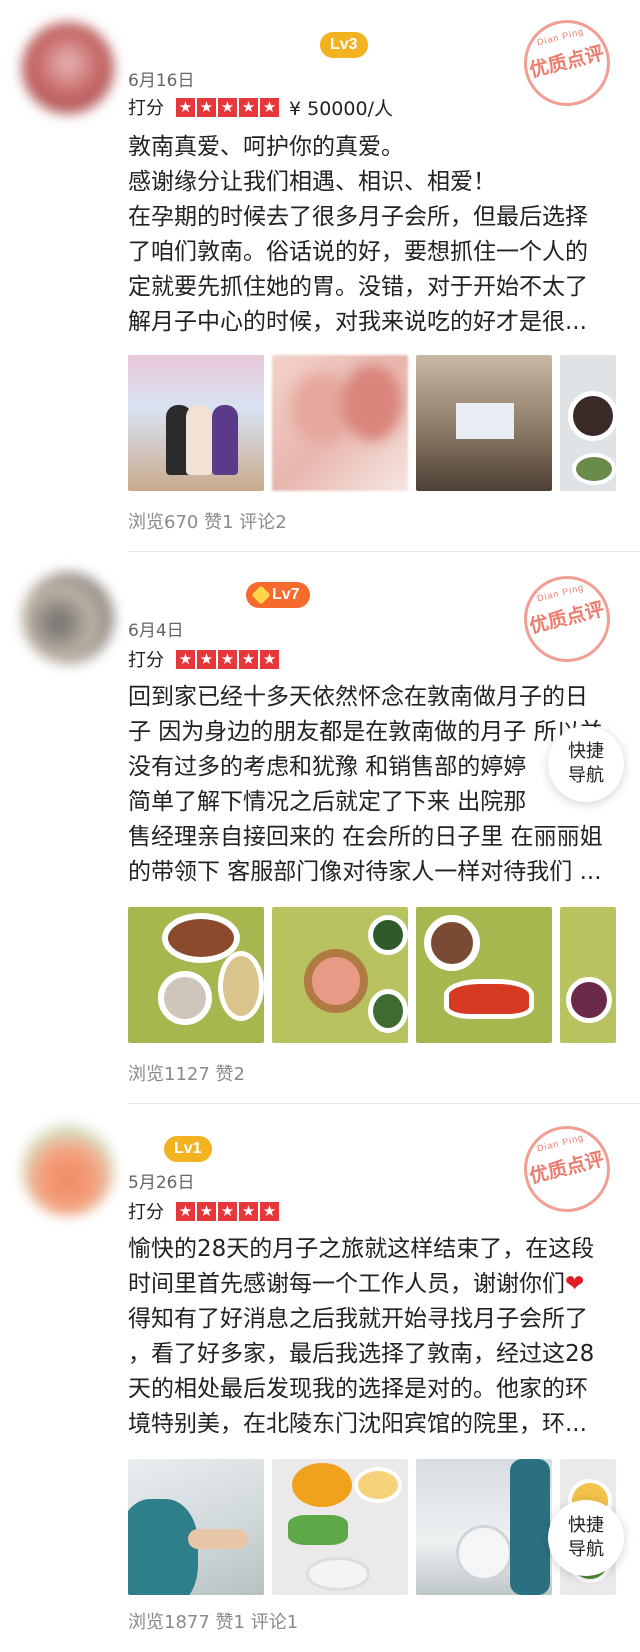 The width and height of the screenshot is (640, 1652). I want to click on review-line: 感谢缘分让我们相遇、相识、相爱！, so click(312, 182).